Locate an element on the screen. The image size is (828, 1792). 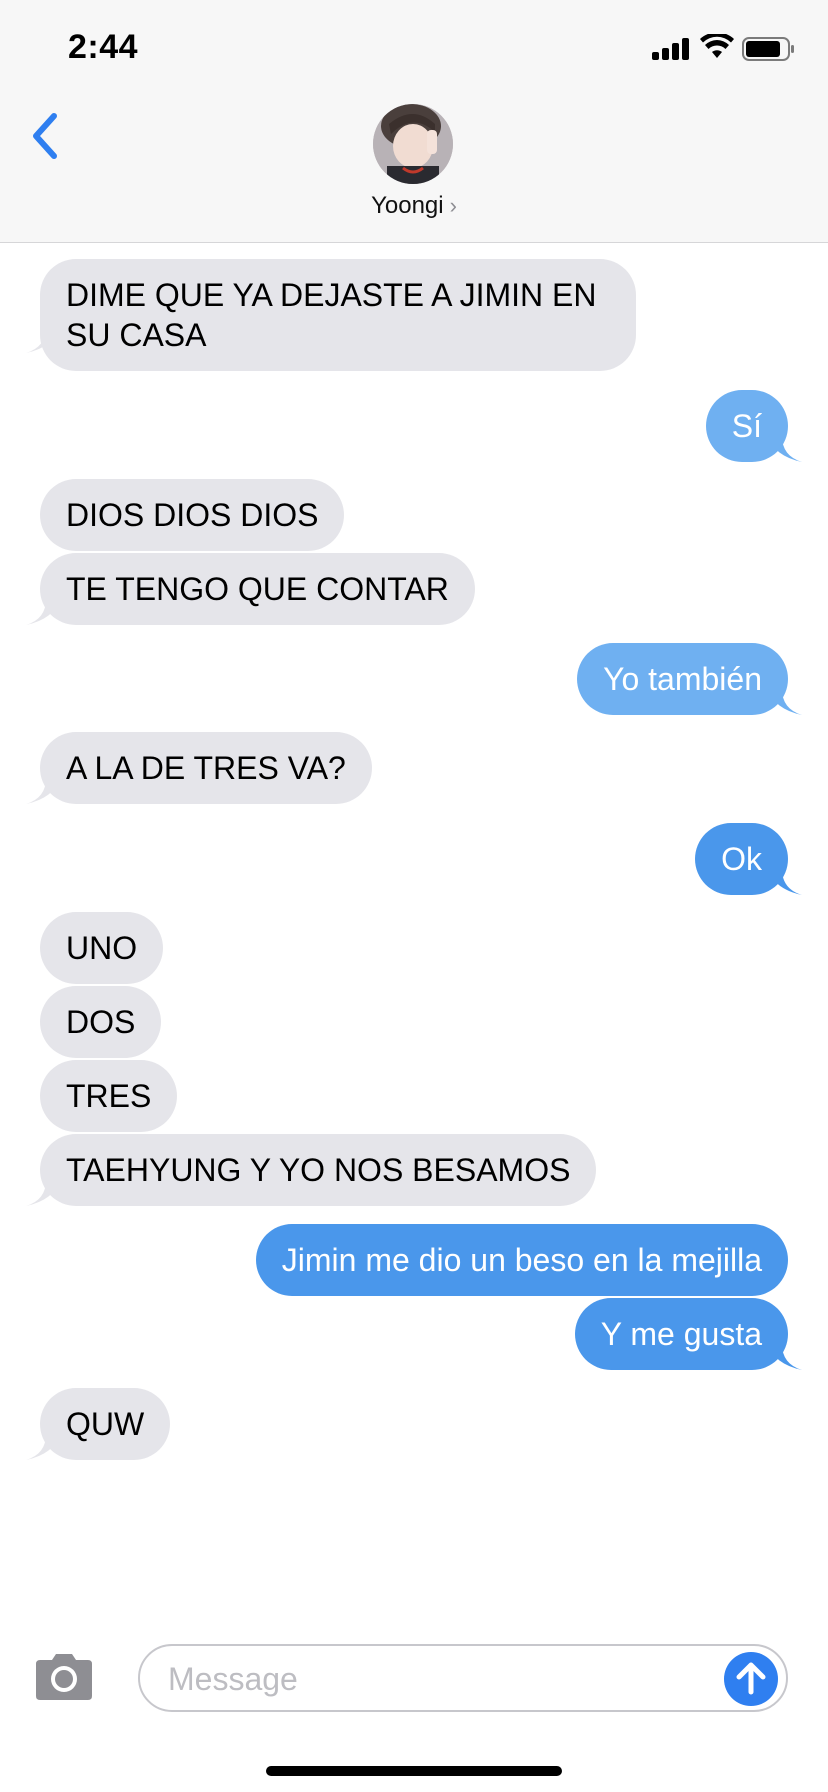
incoming-message-bubble: TAEHYUNG Y YO NOS BESAMOS is located at coordinates (318, 1170).